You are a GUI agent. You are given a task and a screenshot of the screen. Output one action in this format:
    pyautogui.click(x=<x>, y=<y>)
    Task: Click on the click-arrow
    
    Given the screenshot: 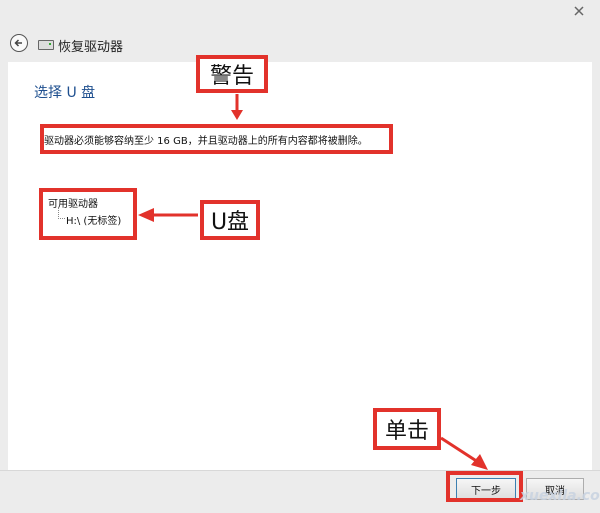 What is the action you would take?
    pyautogui.click(x=464, y=453)
    